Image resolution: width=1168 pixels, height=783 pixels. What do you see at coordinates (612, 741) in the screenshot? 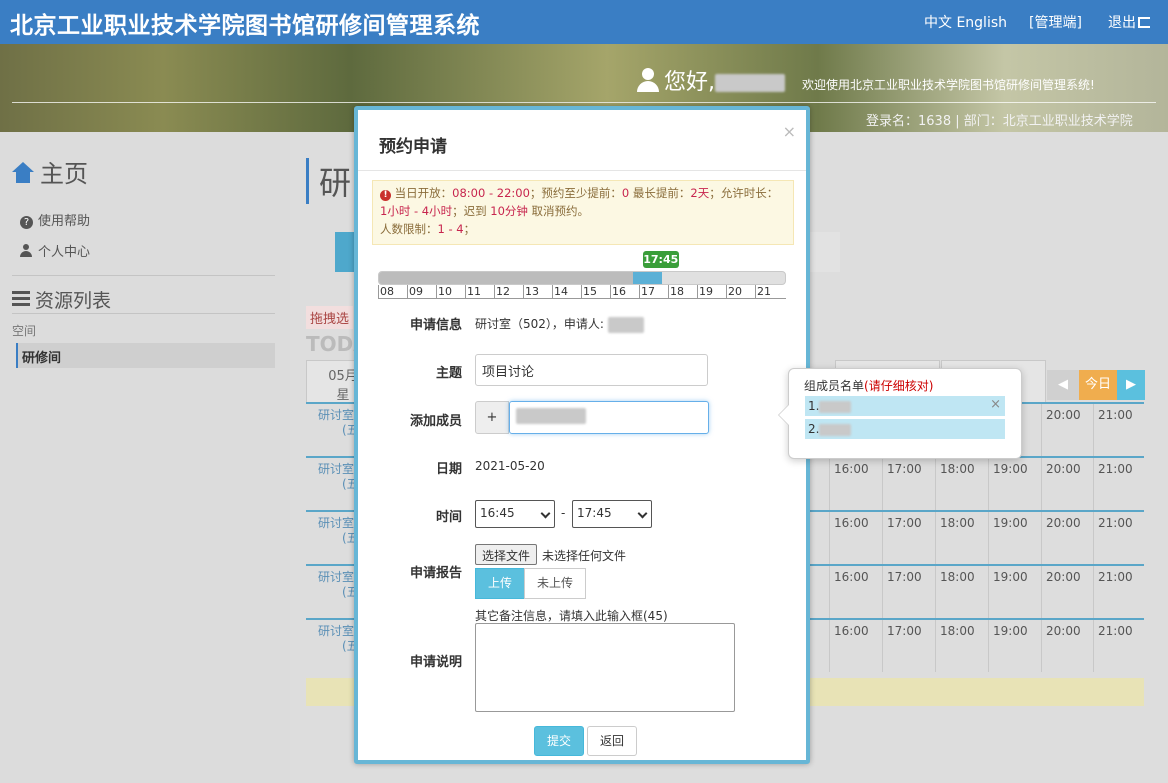
I see `back-button: 返回` at bounding box center [612, 741].